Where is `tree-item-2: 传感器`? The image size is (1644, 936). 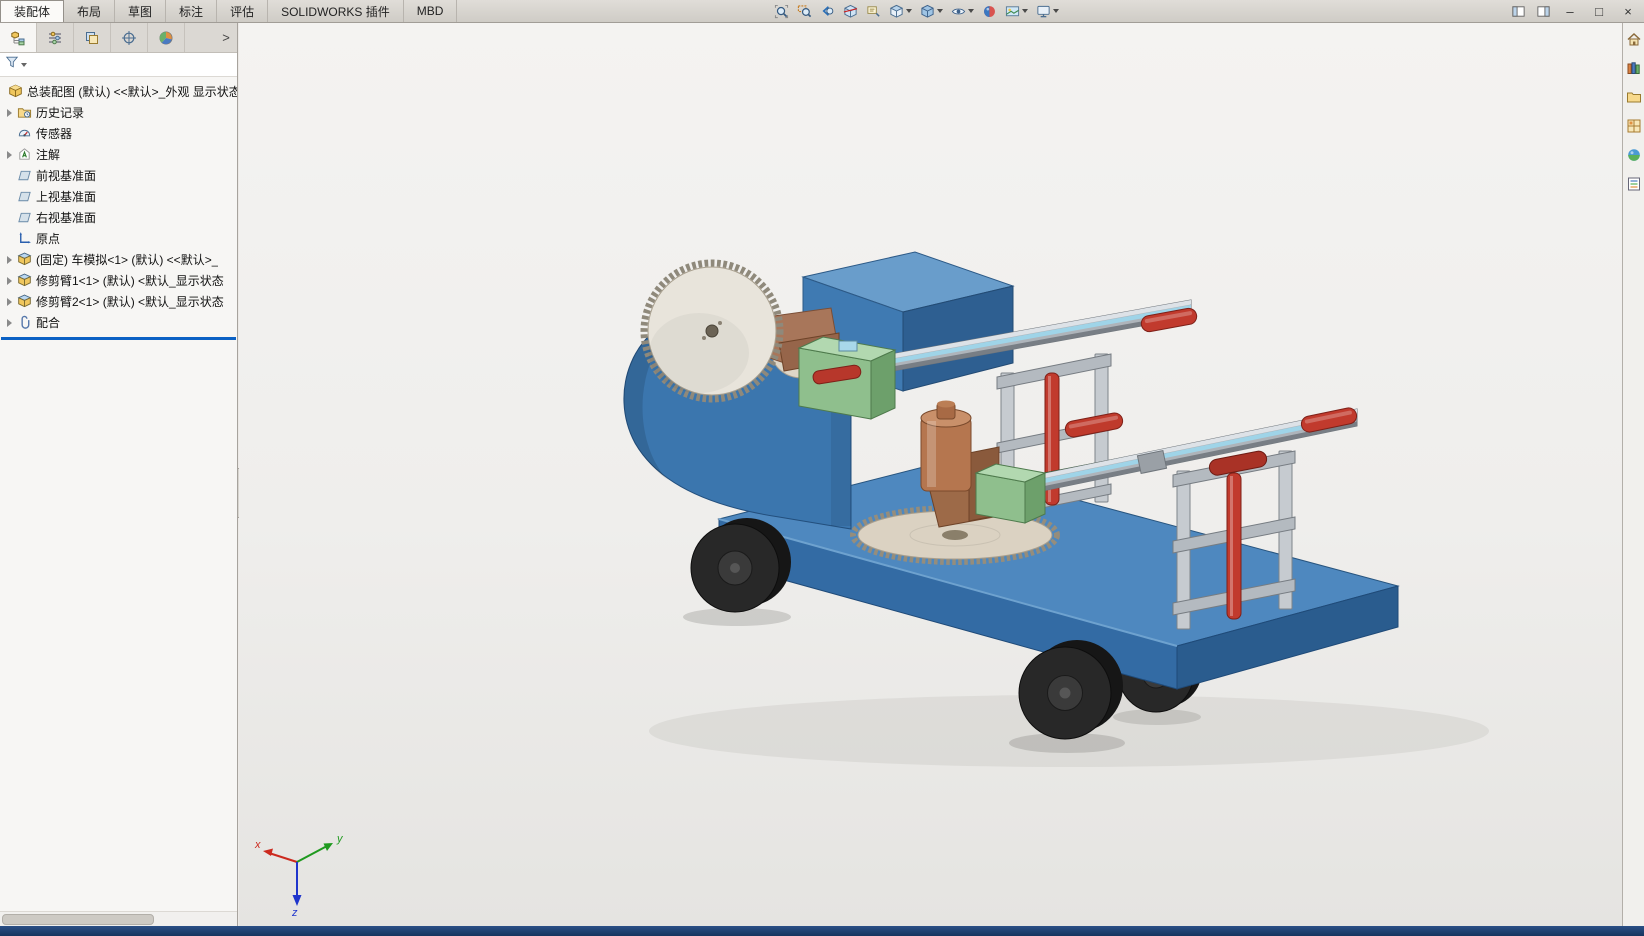 tree-item-2: 传感器 is located at coordinates (118, 133).